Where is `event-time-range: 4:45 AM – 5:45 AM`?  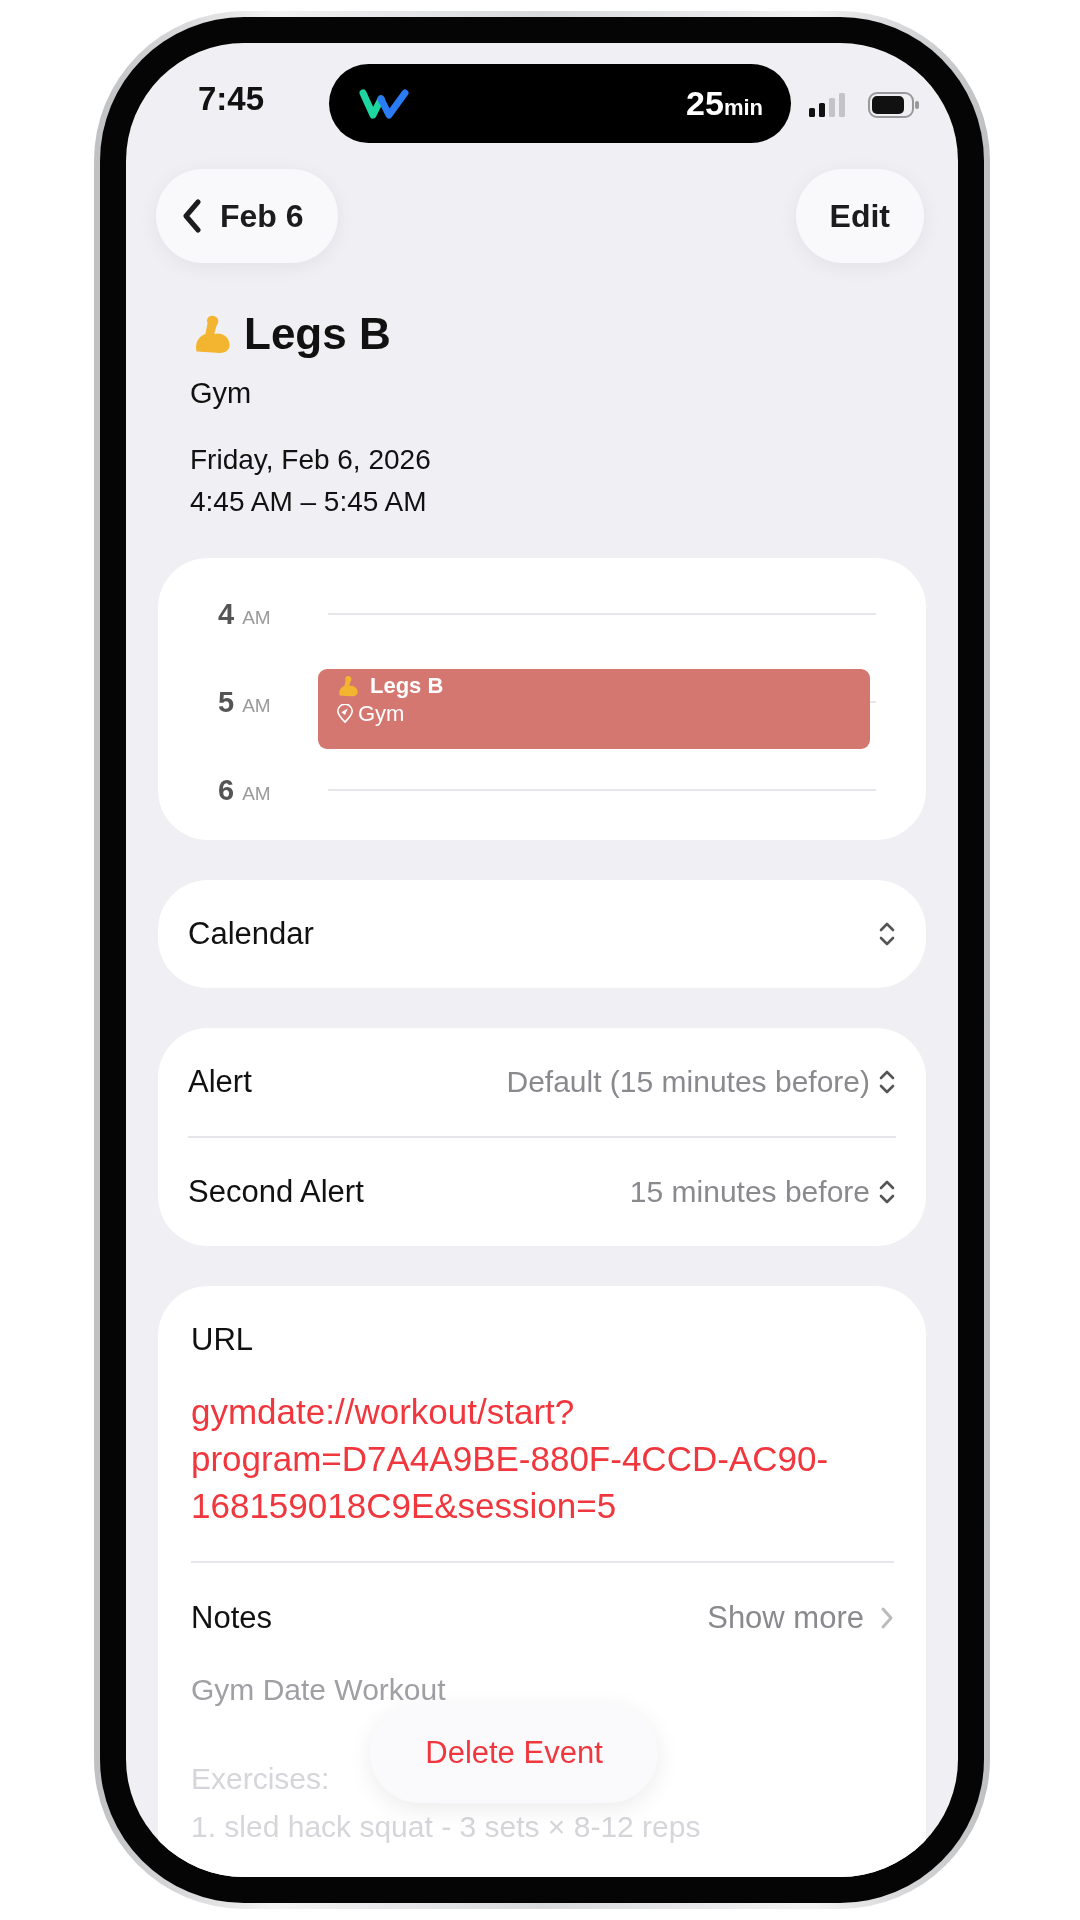 event-time-range: 4:45 AM – 5:45 AM is located at coordinates (309, 502).